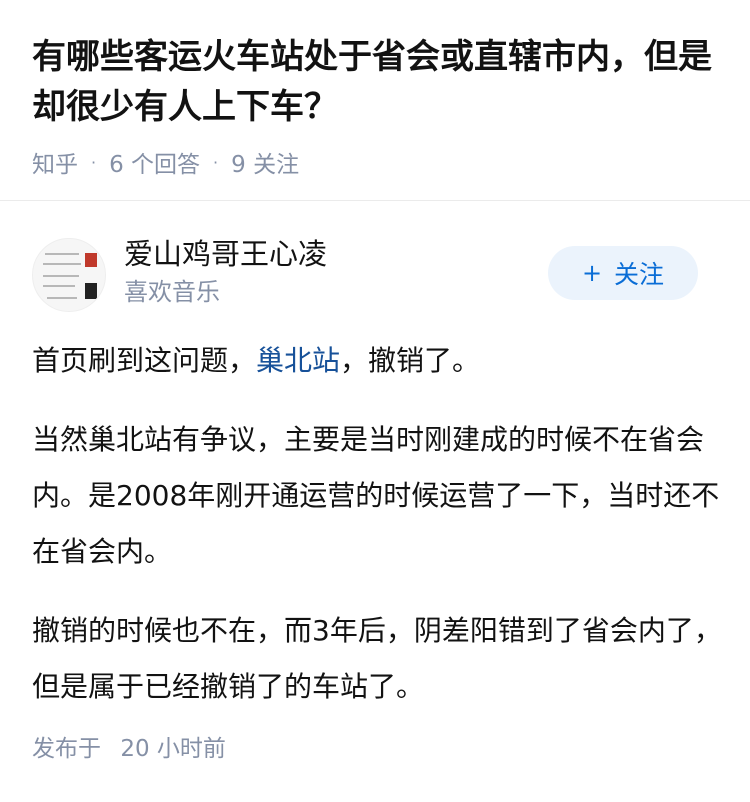 The width and height of the screenshot is (750, 802). Describe the element at coordinates (144, 360) in the screenshot. I see `paragraph-text: 首页刷到这问题，` at that location.